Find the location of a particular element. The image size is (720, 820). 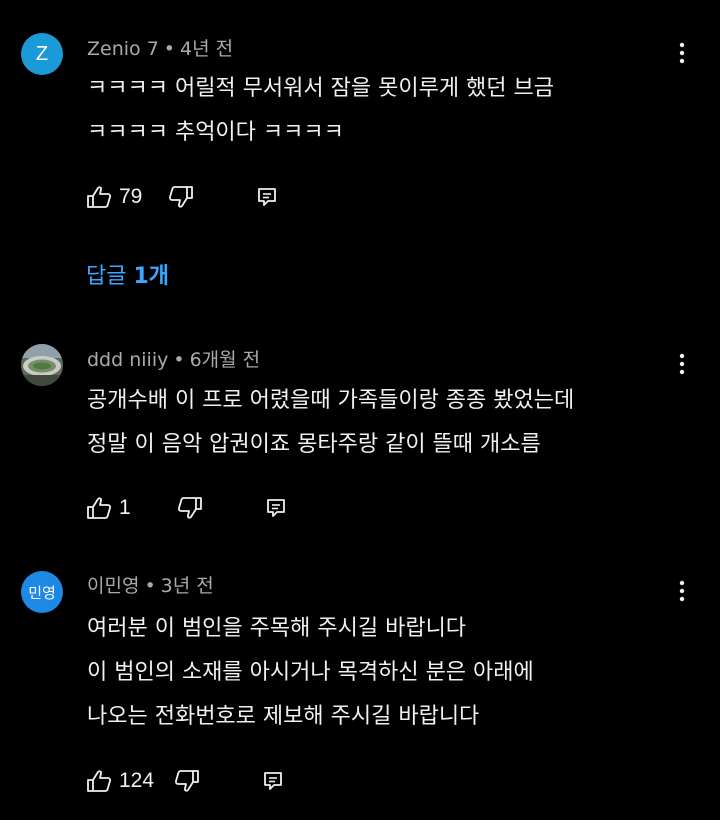

avatar-initial: Z is located at coordinates (42, 53).